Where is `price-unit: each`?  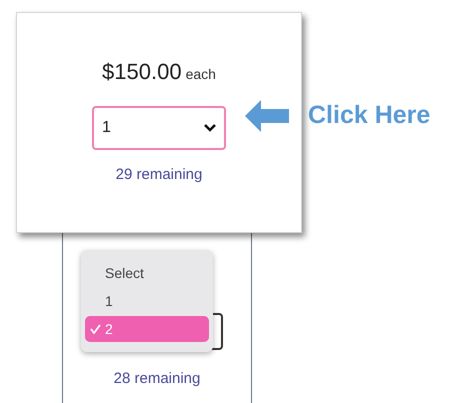 price-unit: each is located at coordinates (201, 74).